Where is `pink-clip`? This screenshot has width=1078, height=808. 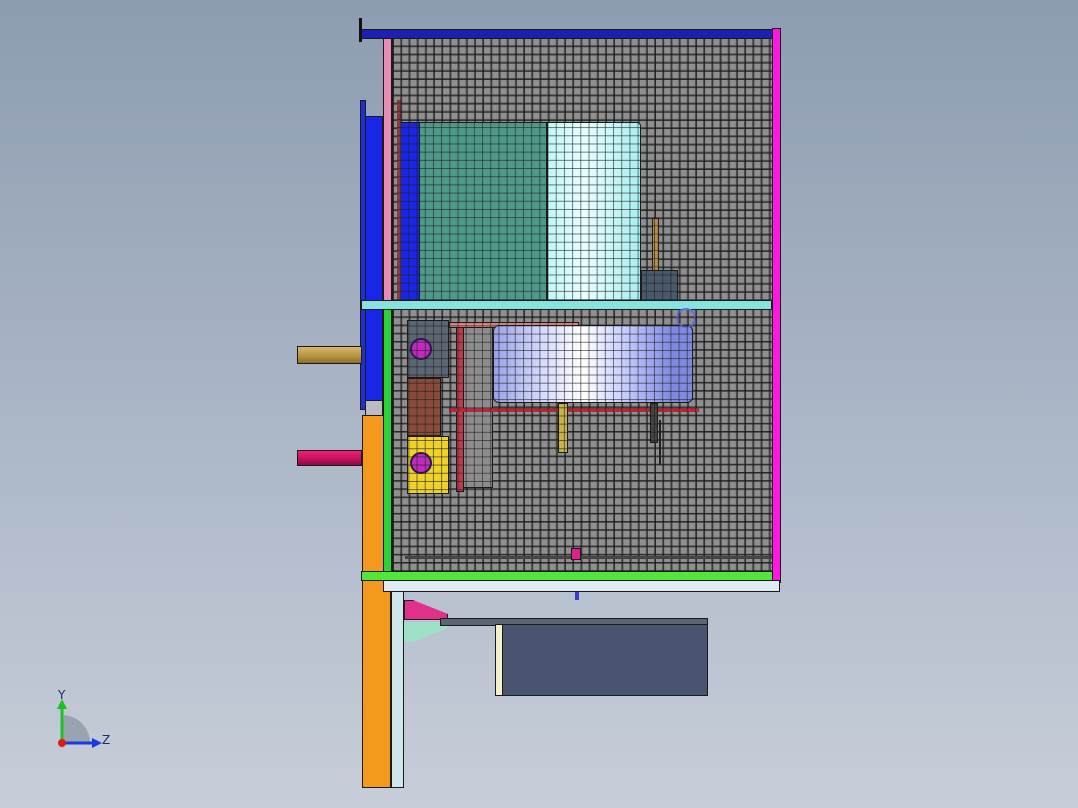 pink-clip is located at coordinates (576, 554).